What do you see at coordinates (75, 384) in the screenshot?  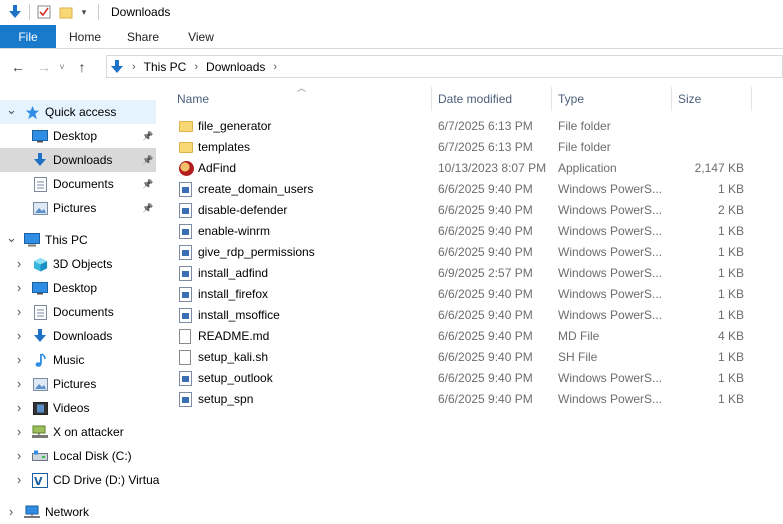 I see `sidebar-item-label: Pictures` at bounding box center [75, 384].